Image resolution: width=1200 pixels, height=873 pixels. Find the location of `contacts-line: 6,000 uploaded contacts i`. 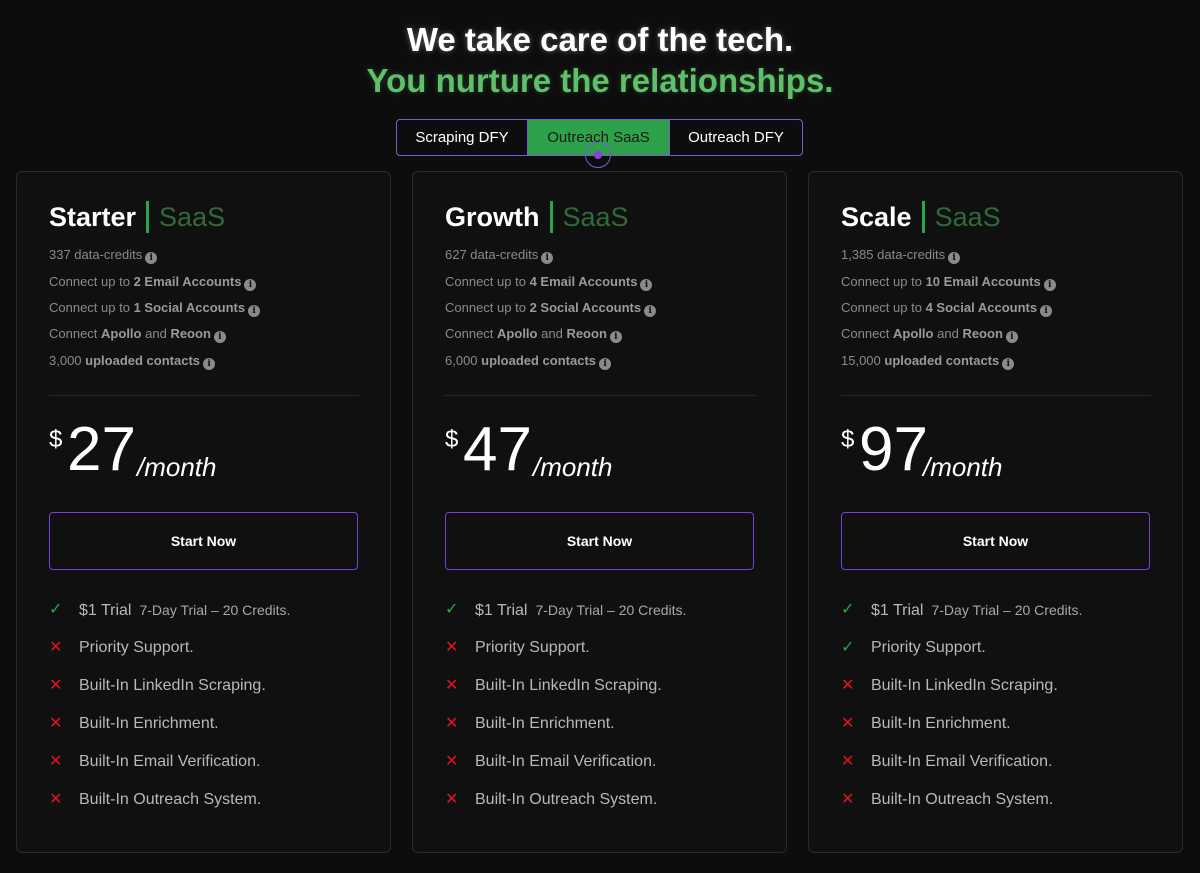

contacts-line: 6,000 uploaded contacts i is located at coordinates (605, 361).